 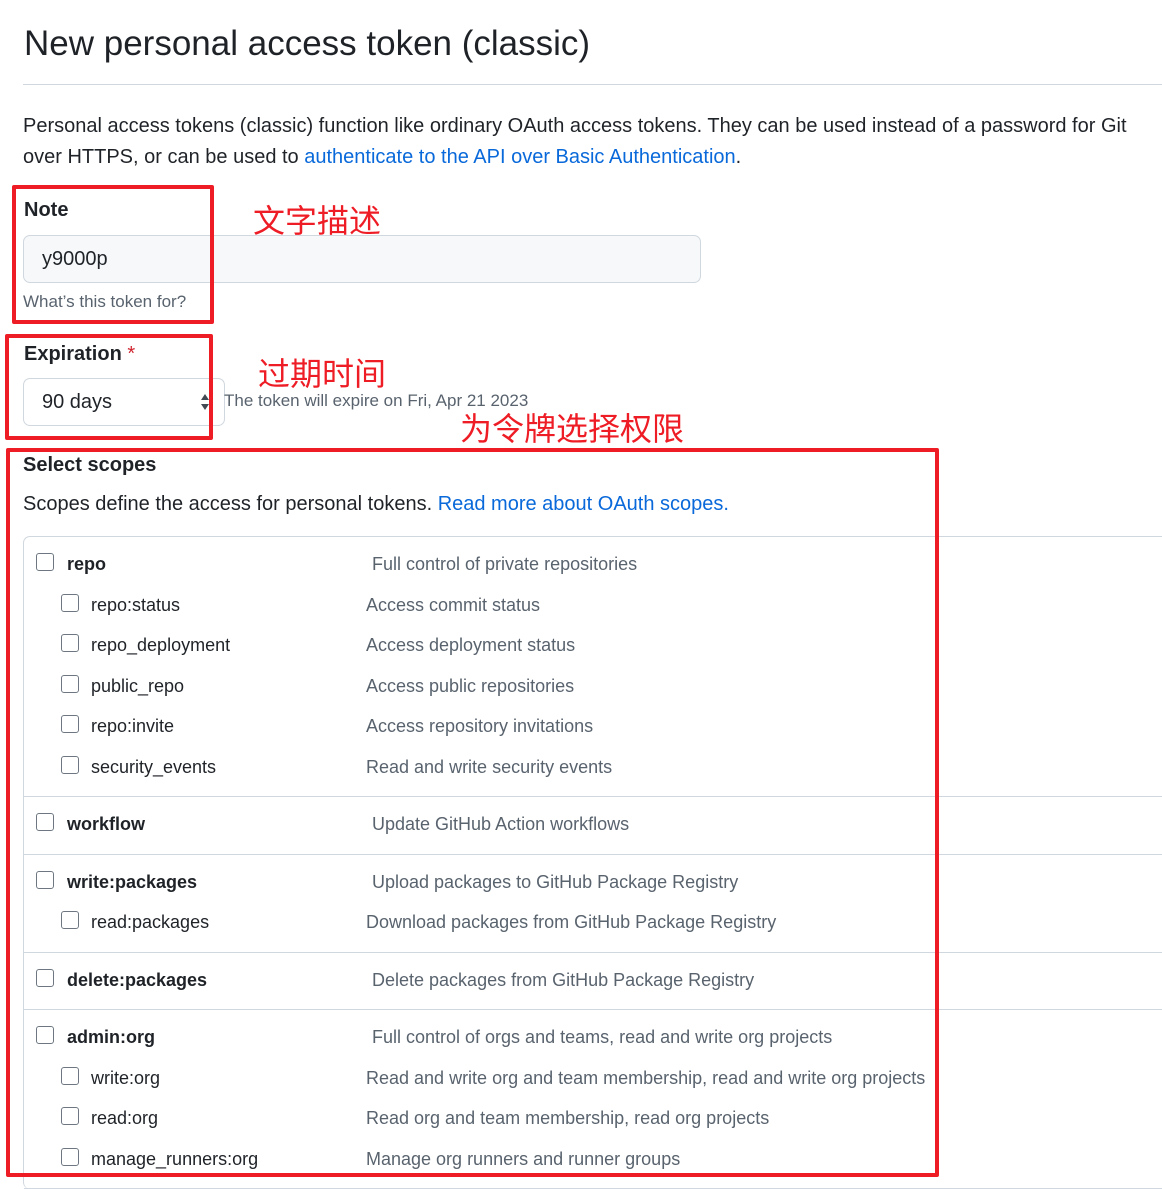 I want to click on annotation-expiration: 过期时间, so click(x=322, y=374).